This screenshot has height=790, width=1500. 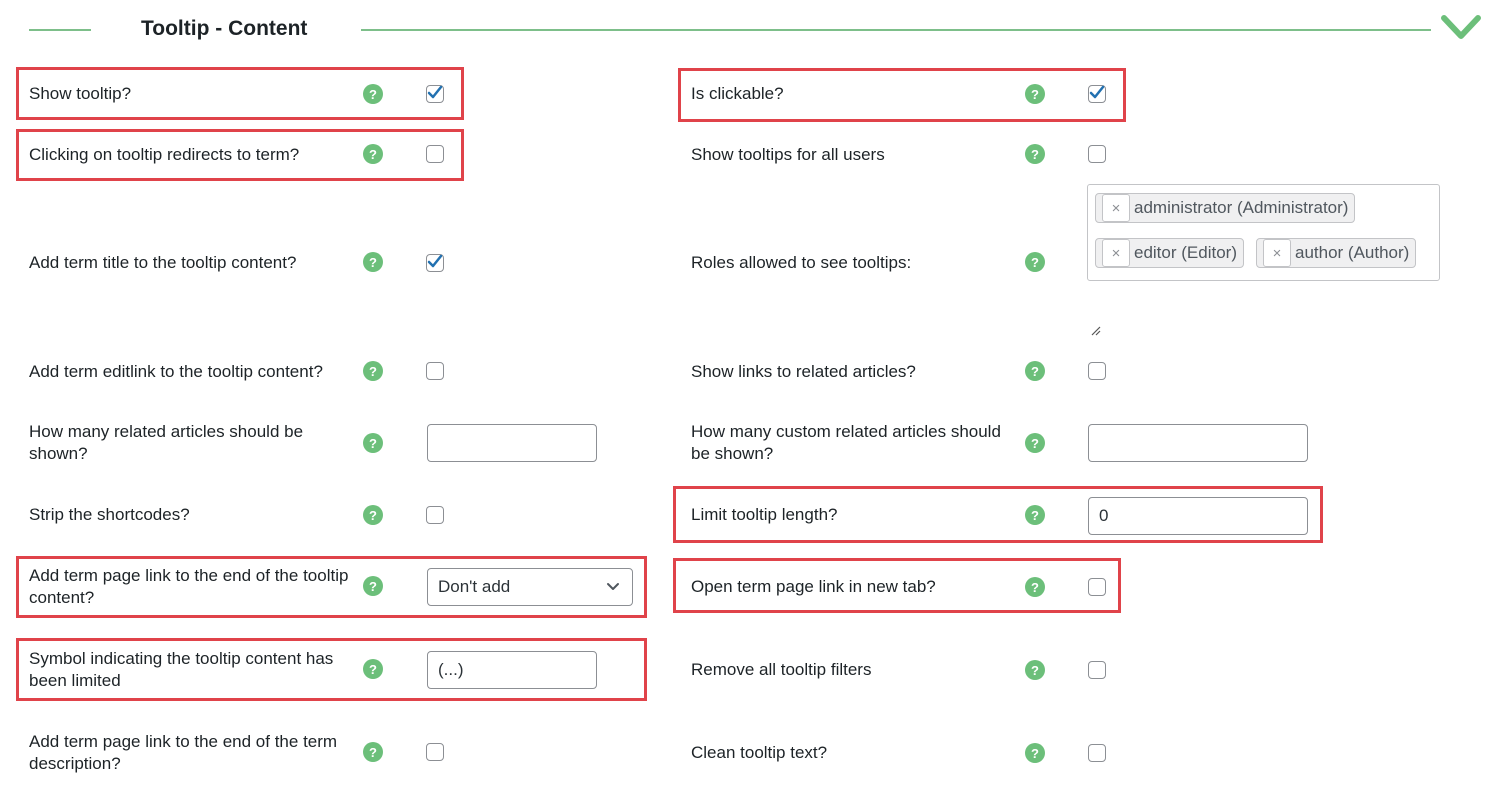 What do you see at coordinates (80, 93) in the screenshot?
I see `show-tooltip-label: Show tooltip?` at bounding box center [80, 93].